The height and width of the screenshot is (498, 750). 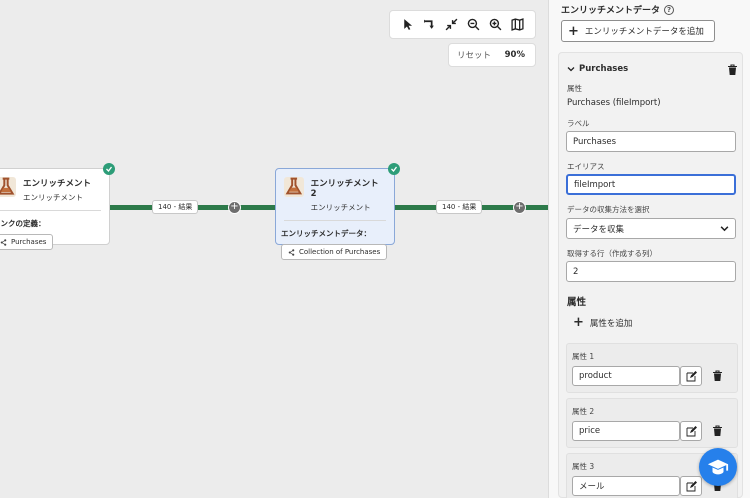 What do you see at coordinates (23, 223) in the screenshot?
I see `node-field-label: リンクの定義：` at bounding box center [23, 223].